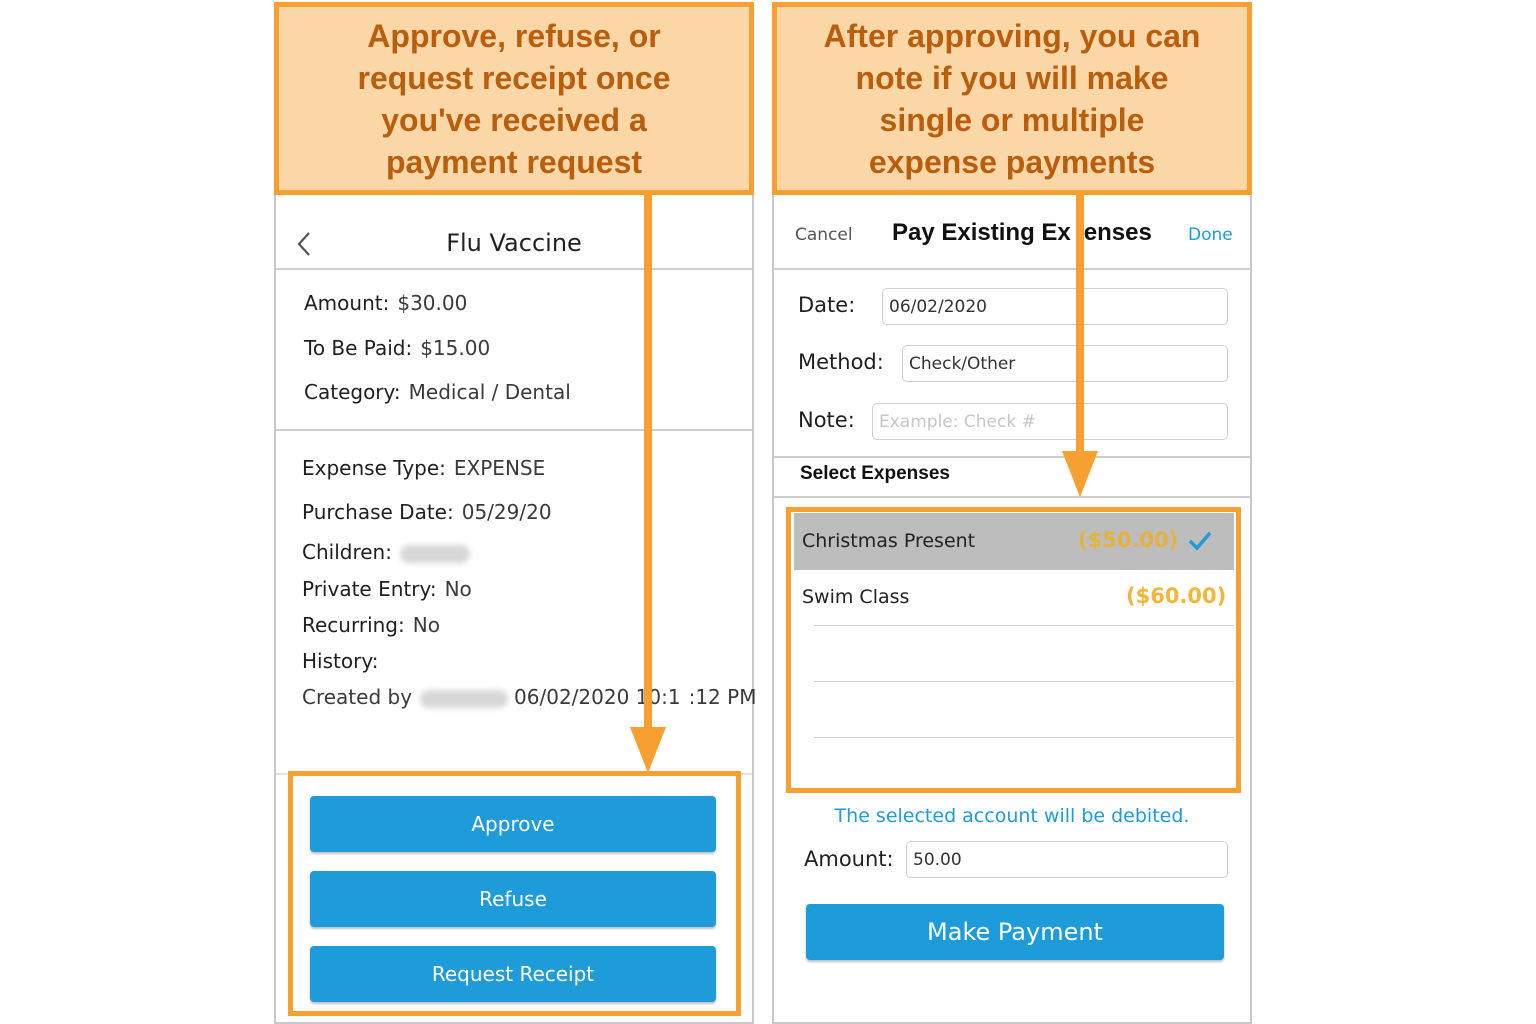 The image size is (1536, 1024). I want to click on left-arrow-shaft, so click(648, 465).